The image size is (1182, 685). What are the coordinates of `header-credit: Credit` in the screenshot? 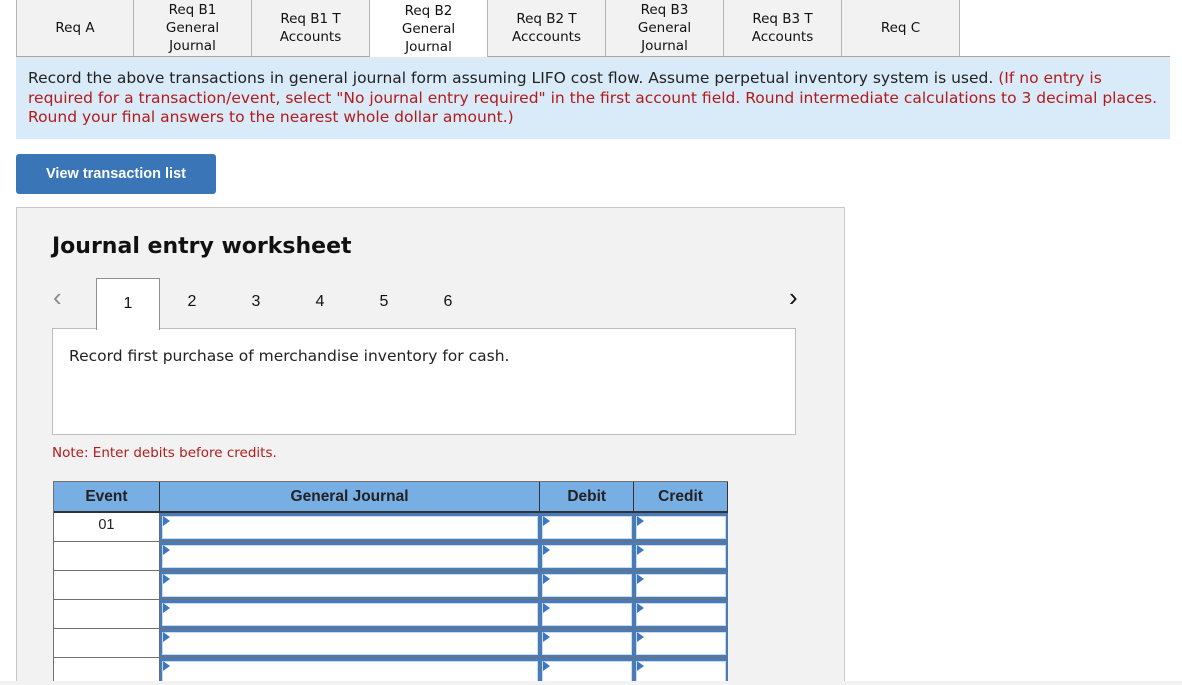 It's located at (681, 496).